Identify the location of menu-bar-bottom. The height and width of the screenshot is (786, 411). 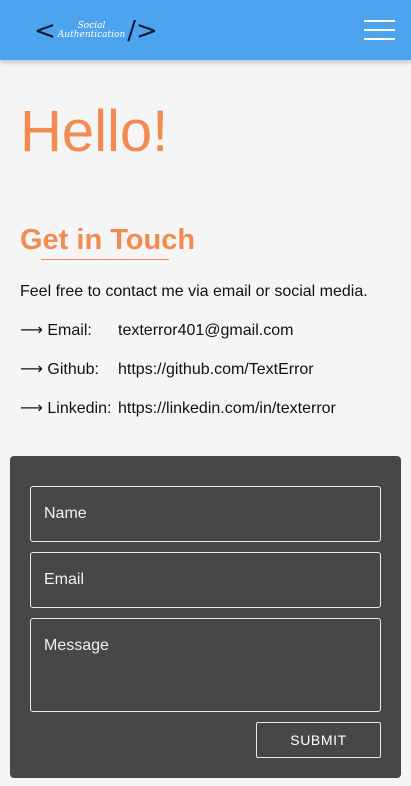
(379, 39).